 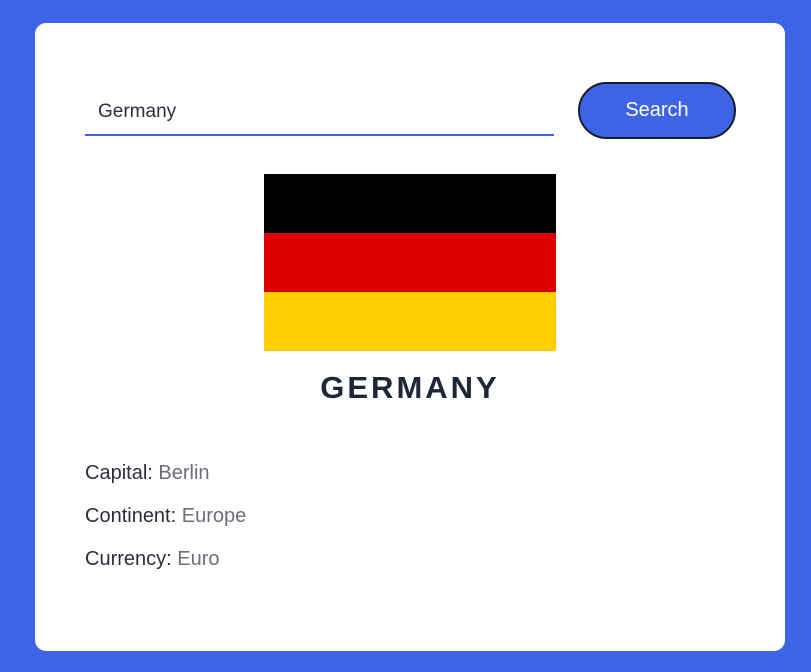 What do you see at coordinates (385, 480) in the screenshot?
I see `capital-row: Capital: Berlin` at bounding box center [385, 480].